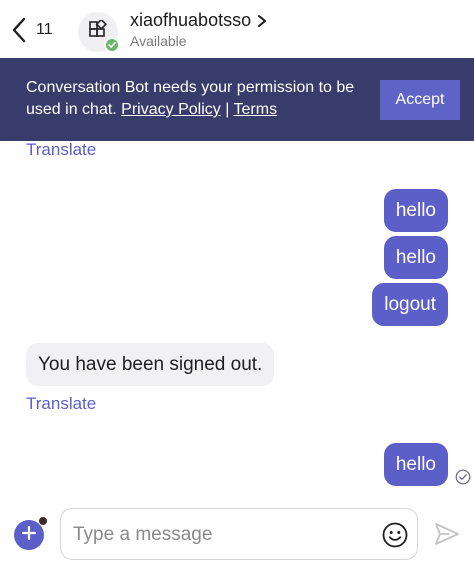  I want to click on check-icon, so click(112, 45).